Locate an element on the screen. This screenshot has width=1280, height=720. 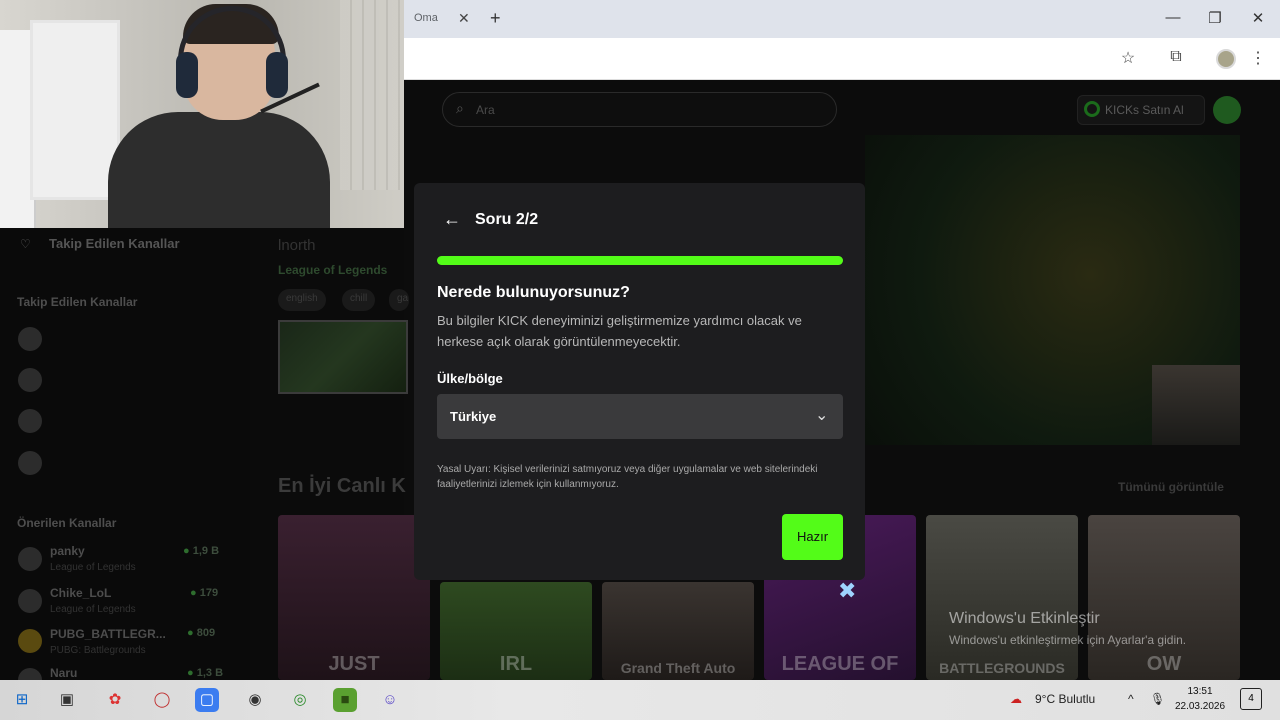
recommended-channel-name: Chike_LoL is located at coordinates (80, 593).